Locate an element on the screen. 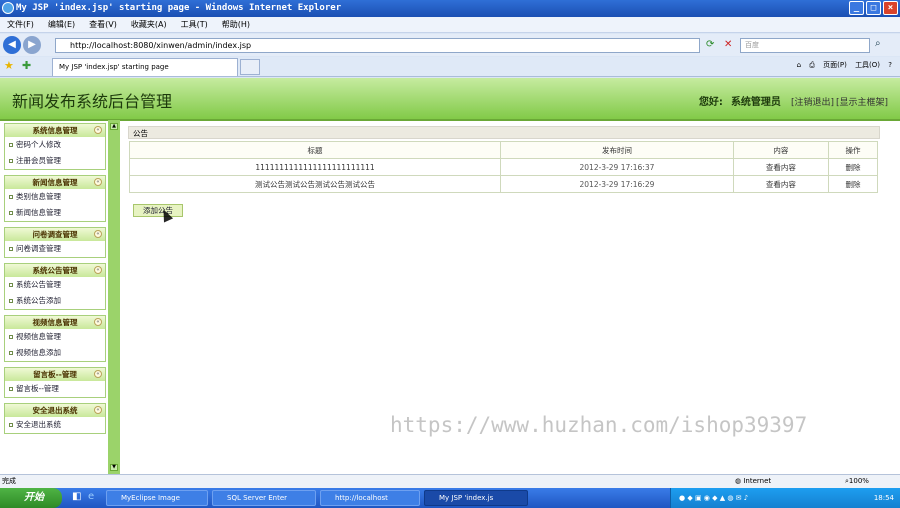 Image resolution: width=900 pixels, height=508 pixels. cell-title: 1111111111111111111111111 is located at coordinates (315, 167).